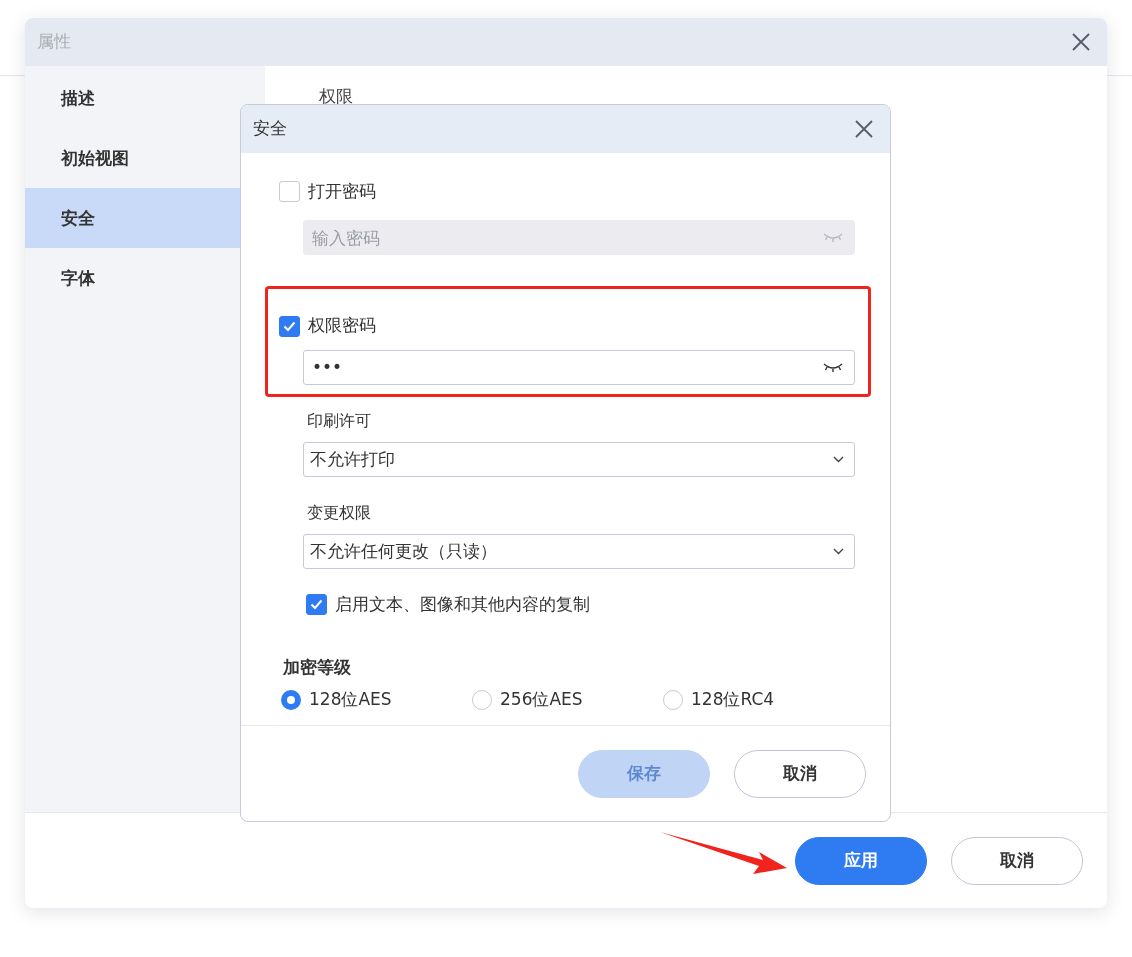 The image size is (1132, 957). Describe the element at coordinates (733, 699) in the screenshot. I see `radio-label: 128位RC4` at that location.